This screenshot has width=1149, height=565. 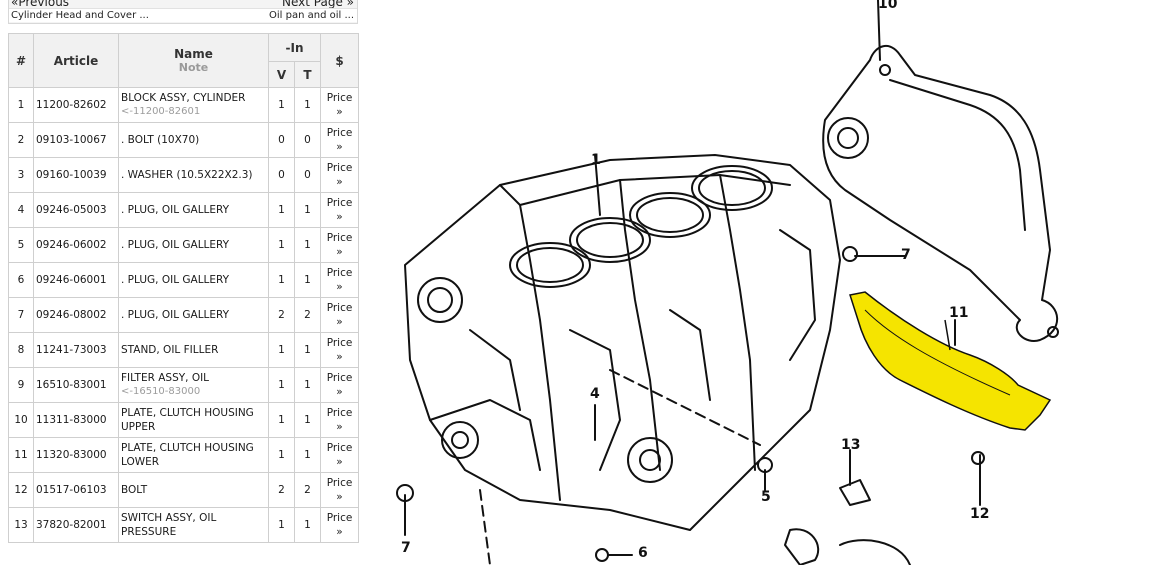 What do you see at coordinates (187, 455) in the screenshot?
I see `part-name: PLATE, CLUTCH HOUSING LOWER` at bounding box center [187, 455].